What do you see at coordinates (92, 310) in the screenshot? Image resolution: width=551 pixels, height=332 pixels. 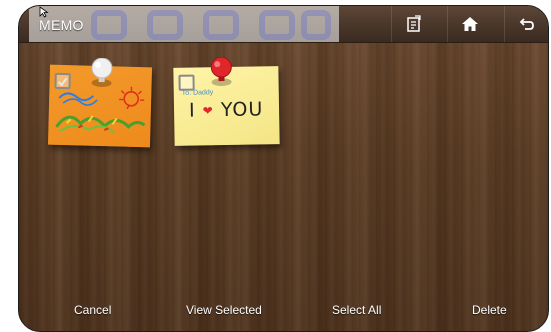 I see `cancel-button: Cancel` at bounding box center [92, 310].